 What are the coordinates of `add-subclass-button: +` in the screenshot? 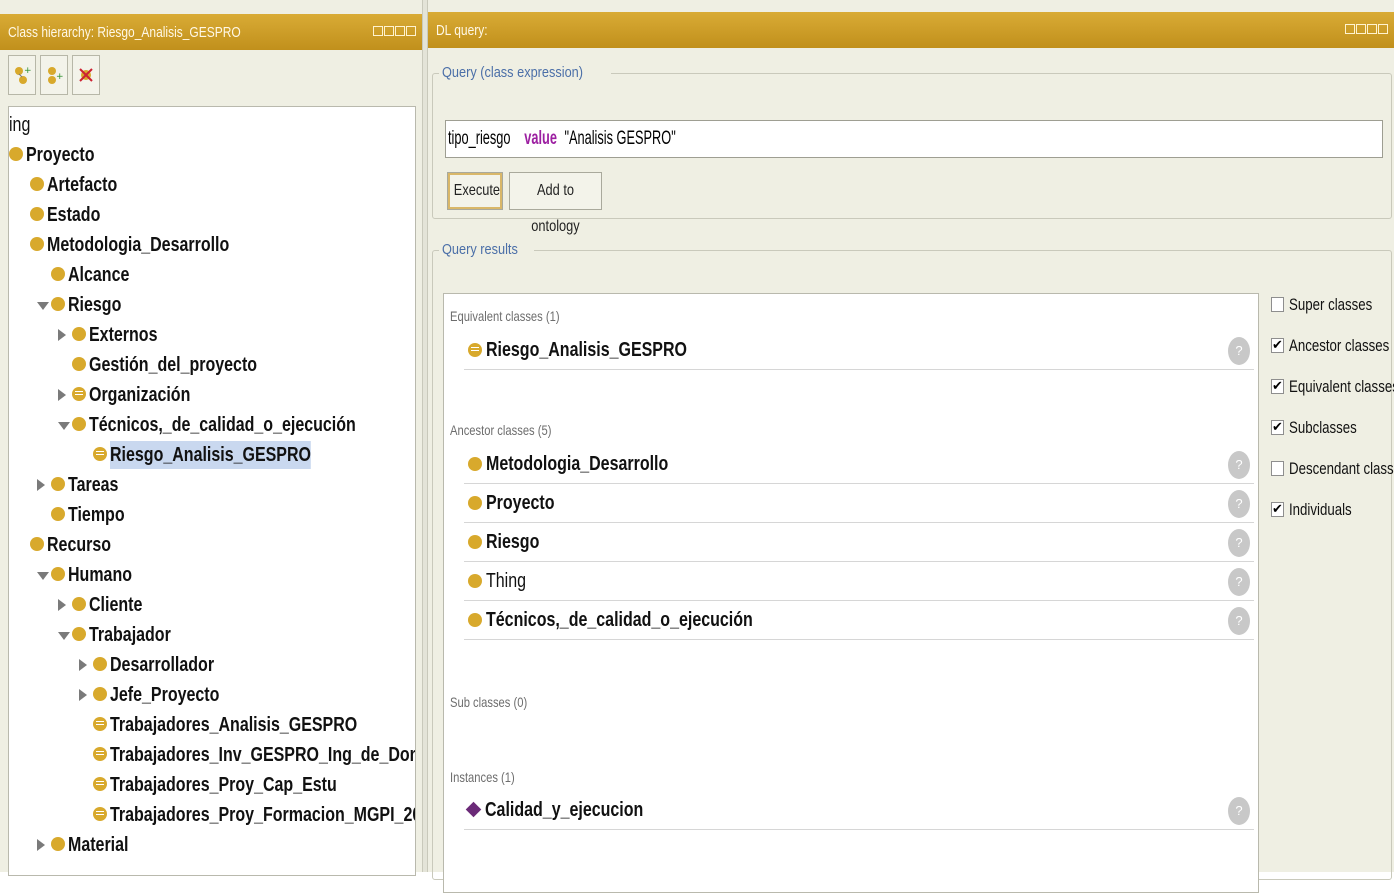 It's located at (22, 75).